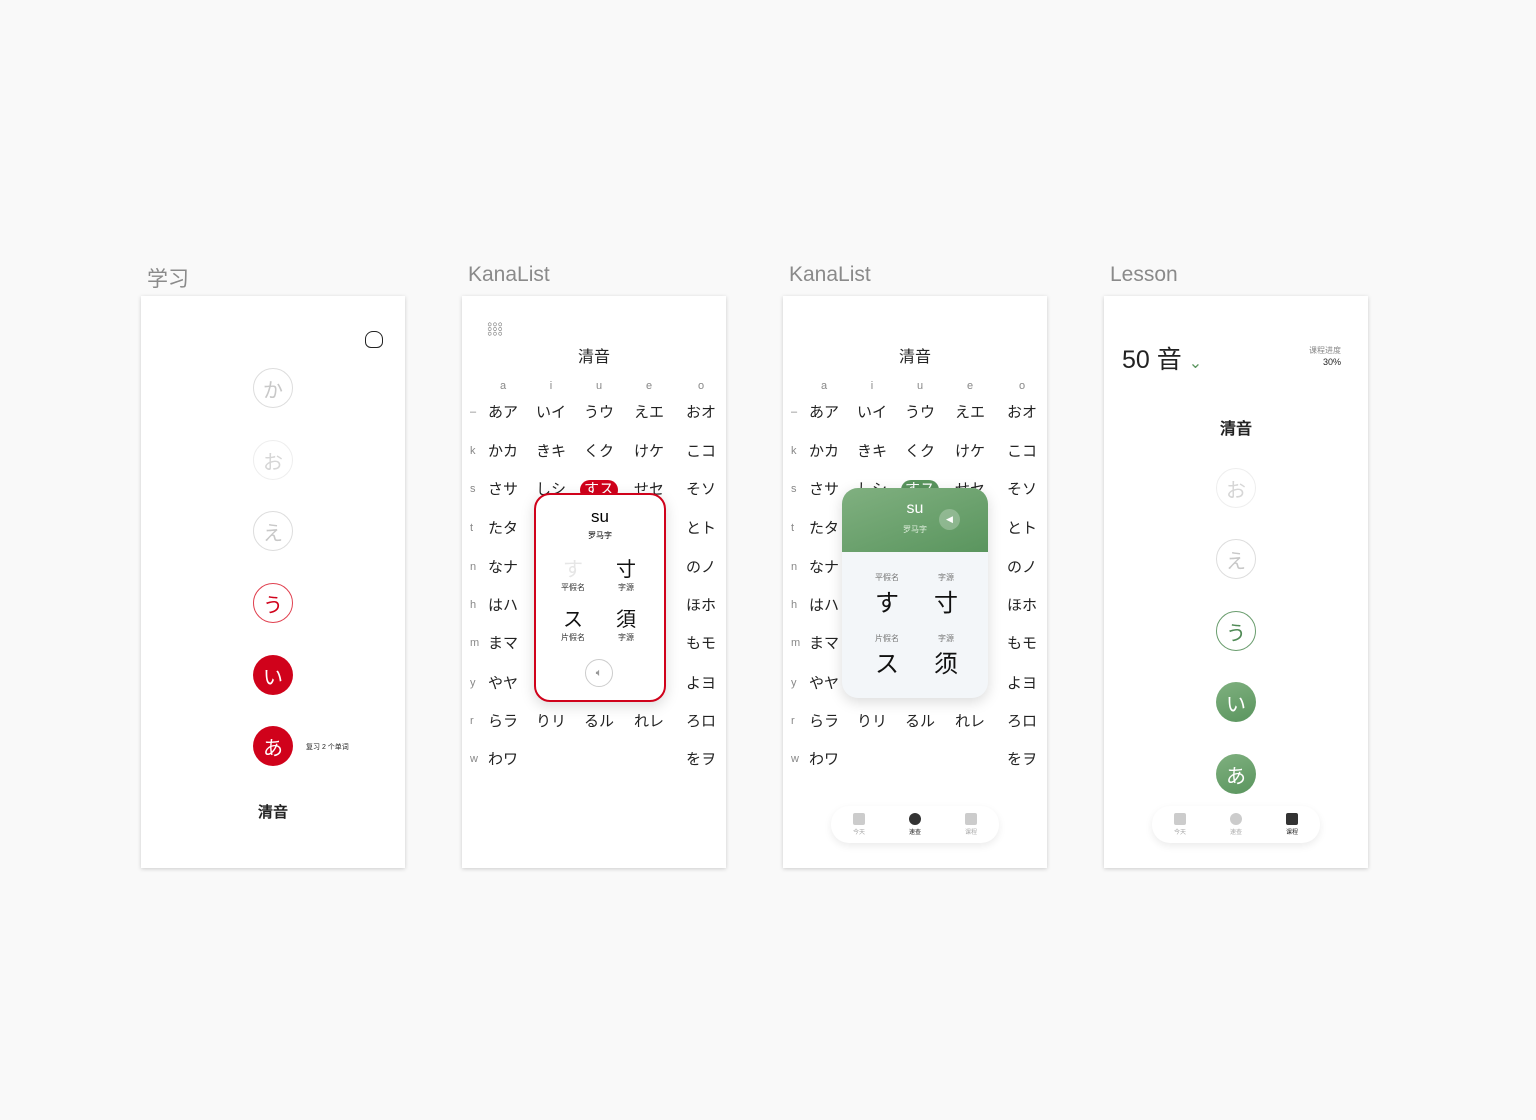  What do you see at coordinates (915, 520) in the screenshot?
I see `popup-header` at bounding box center [915, 520].